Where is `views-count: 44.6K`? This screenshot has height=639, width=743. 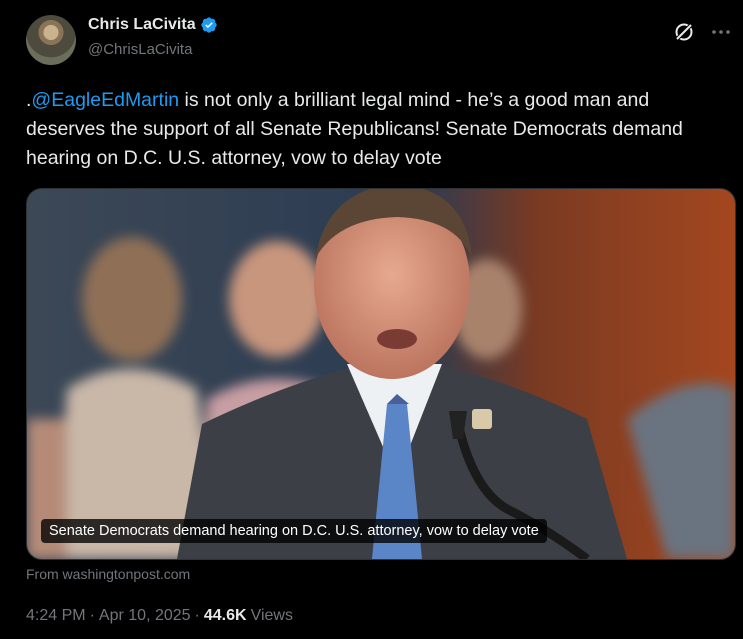
views-count: 44.6K is located at coordinates (225, 615).